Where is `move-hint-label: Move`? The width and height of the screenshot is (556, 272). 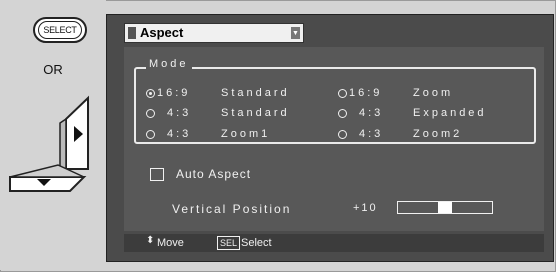
move-hint-label: Move is located at coordinates (170, 243).